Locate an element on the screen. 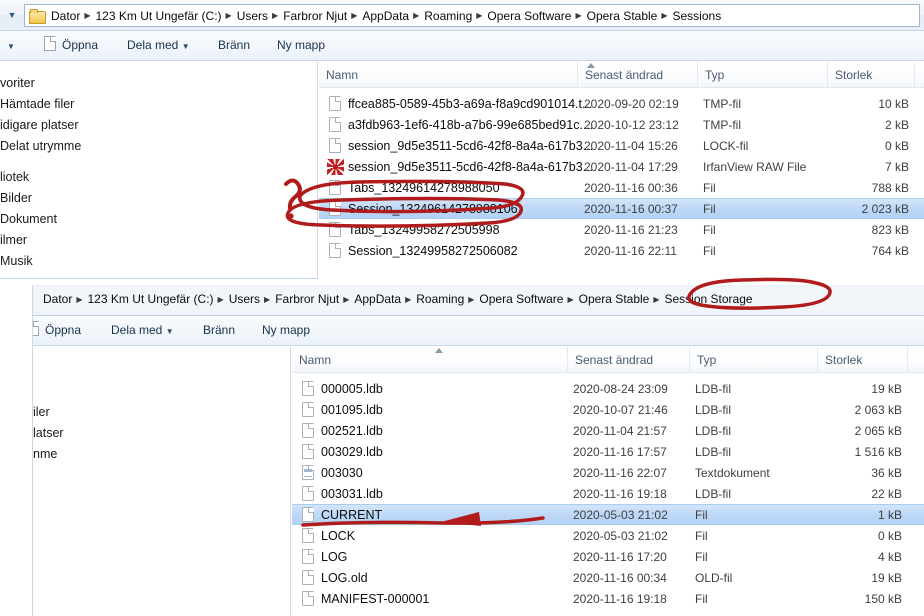 This screenshot has width=924, height=616. folder-icon is located at coordinates (37, 16).